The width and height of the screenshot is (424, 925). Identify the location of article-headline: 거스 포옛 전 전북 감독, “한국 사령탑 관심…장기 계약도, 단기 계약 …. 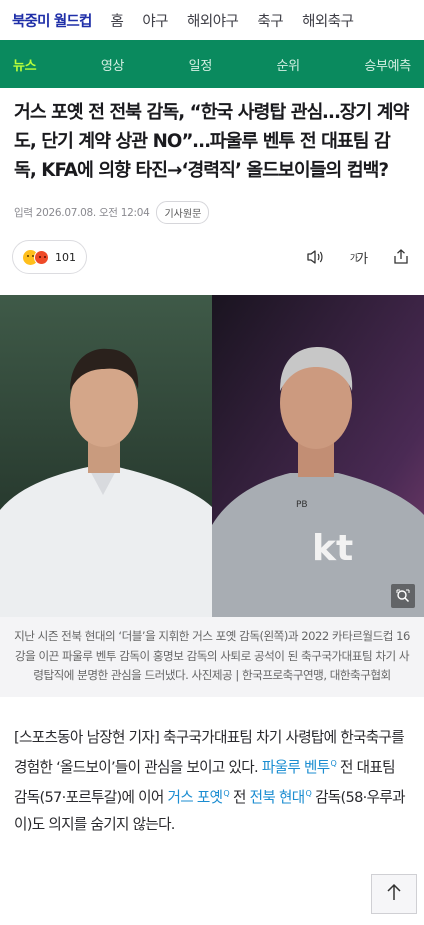
(211, 141).